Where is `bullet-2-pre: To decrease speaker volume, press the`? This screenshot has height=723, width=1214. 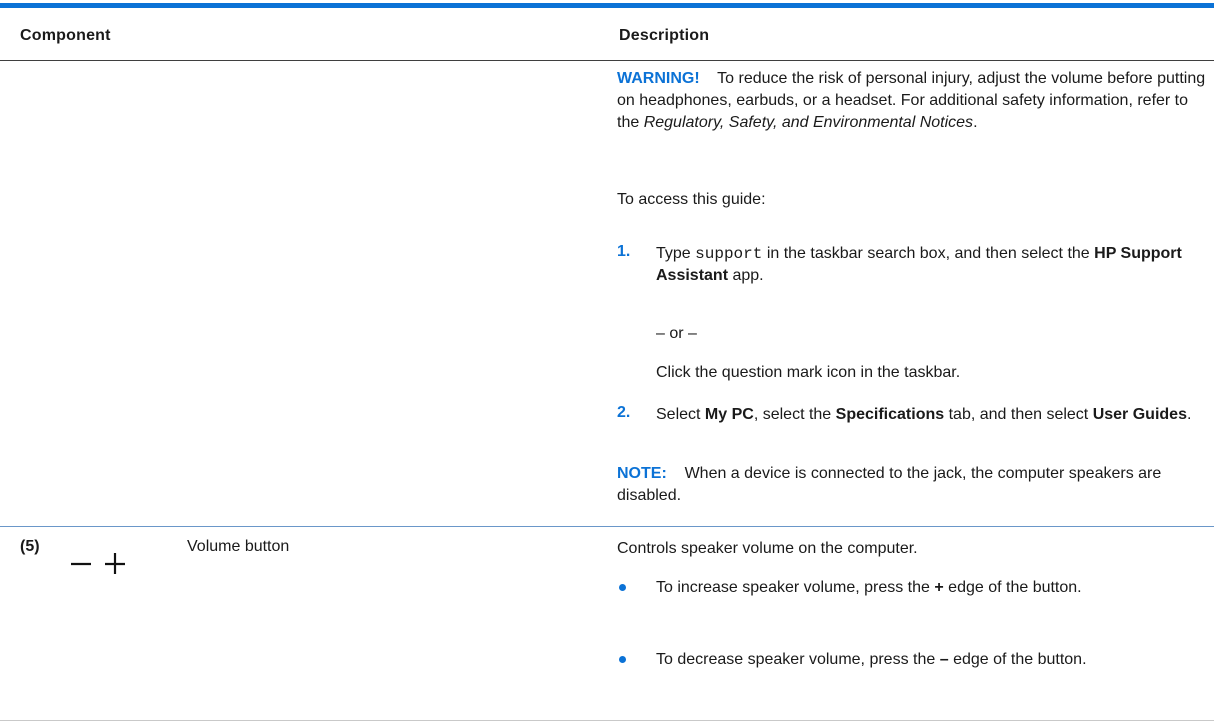 bullet-2-pre: To decrease speaker volume, press the is located at coordinates (796, 659).